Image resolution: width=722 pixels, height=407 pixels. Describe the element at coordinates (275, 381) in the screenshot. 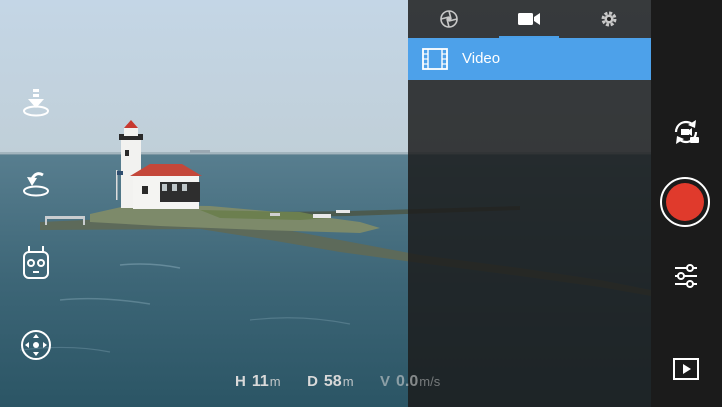

I see `height-unit: m` at that location.